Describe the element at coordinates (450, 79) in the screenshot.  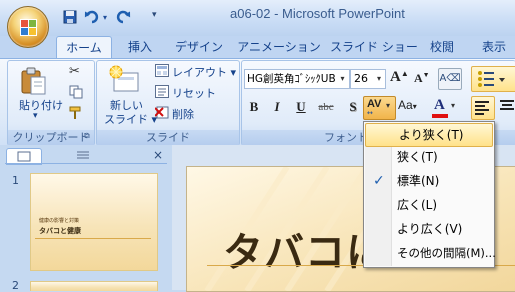
I see `clear-formatting-icon: A⌫` at that location.